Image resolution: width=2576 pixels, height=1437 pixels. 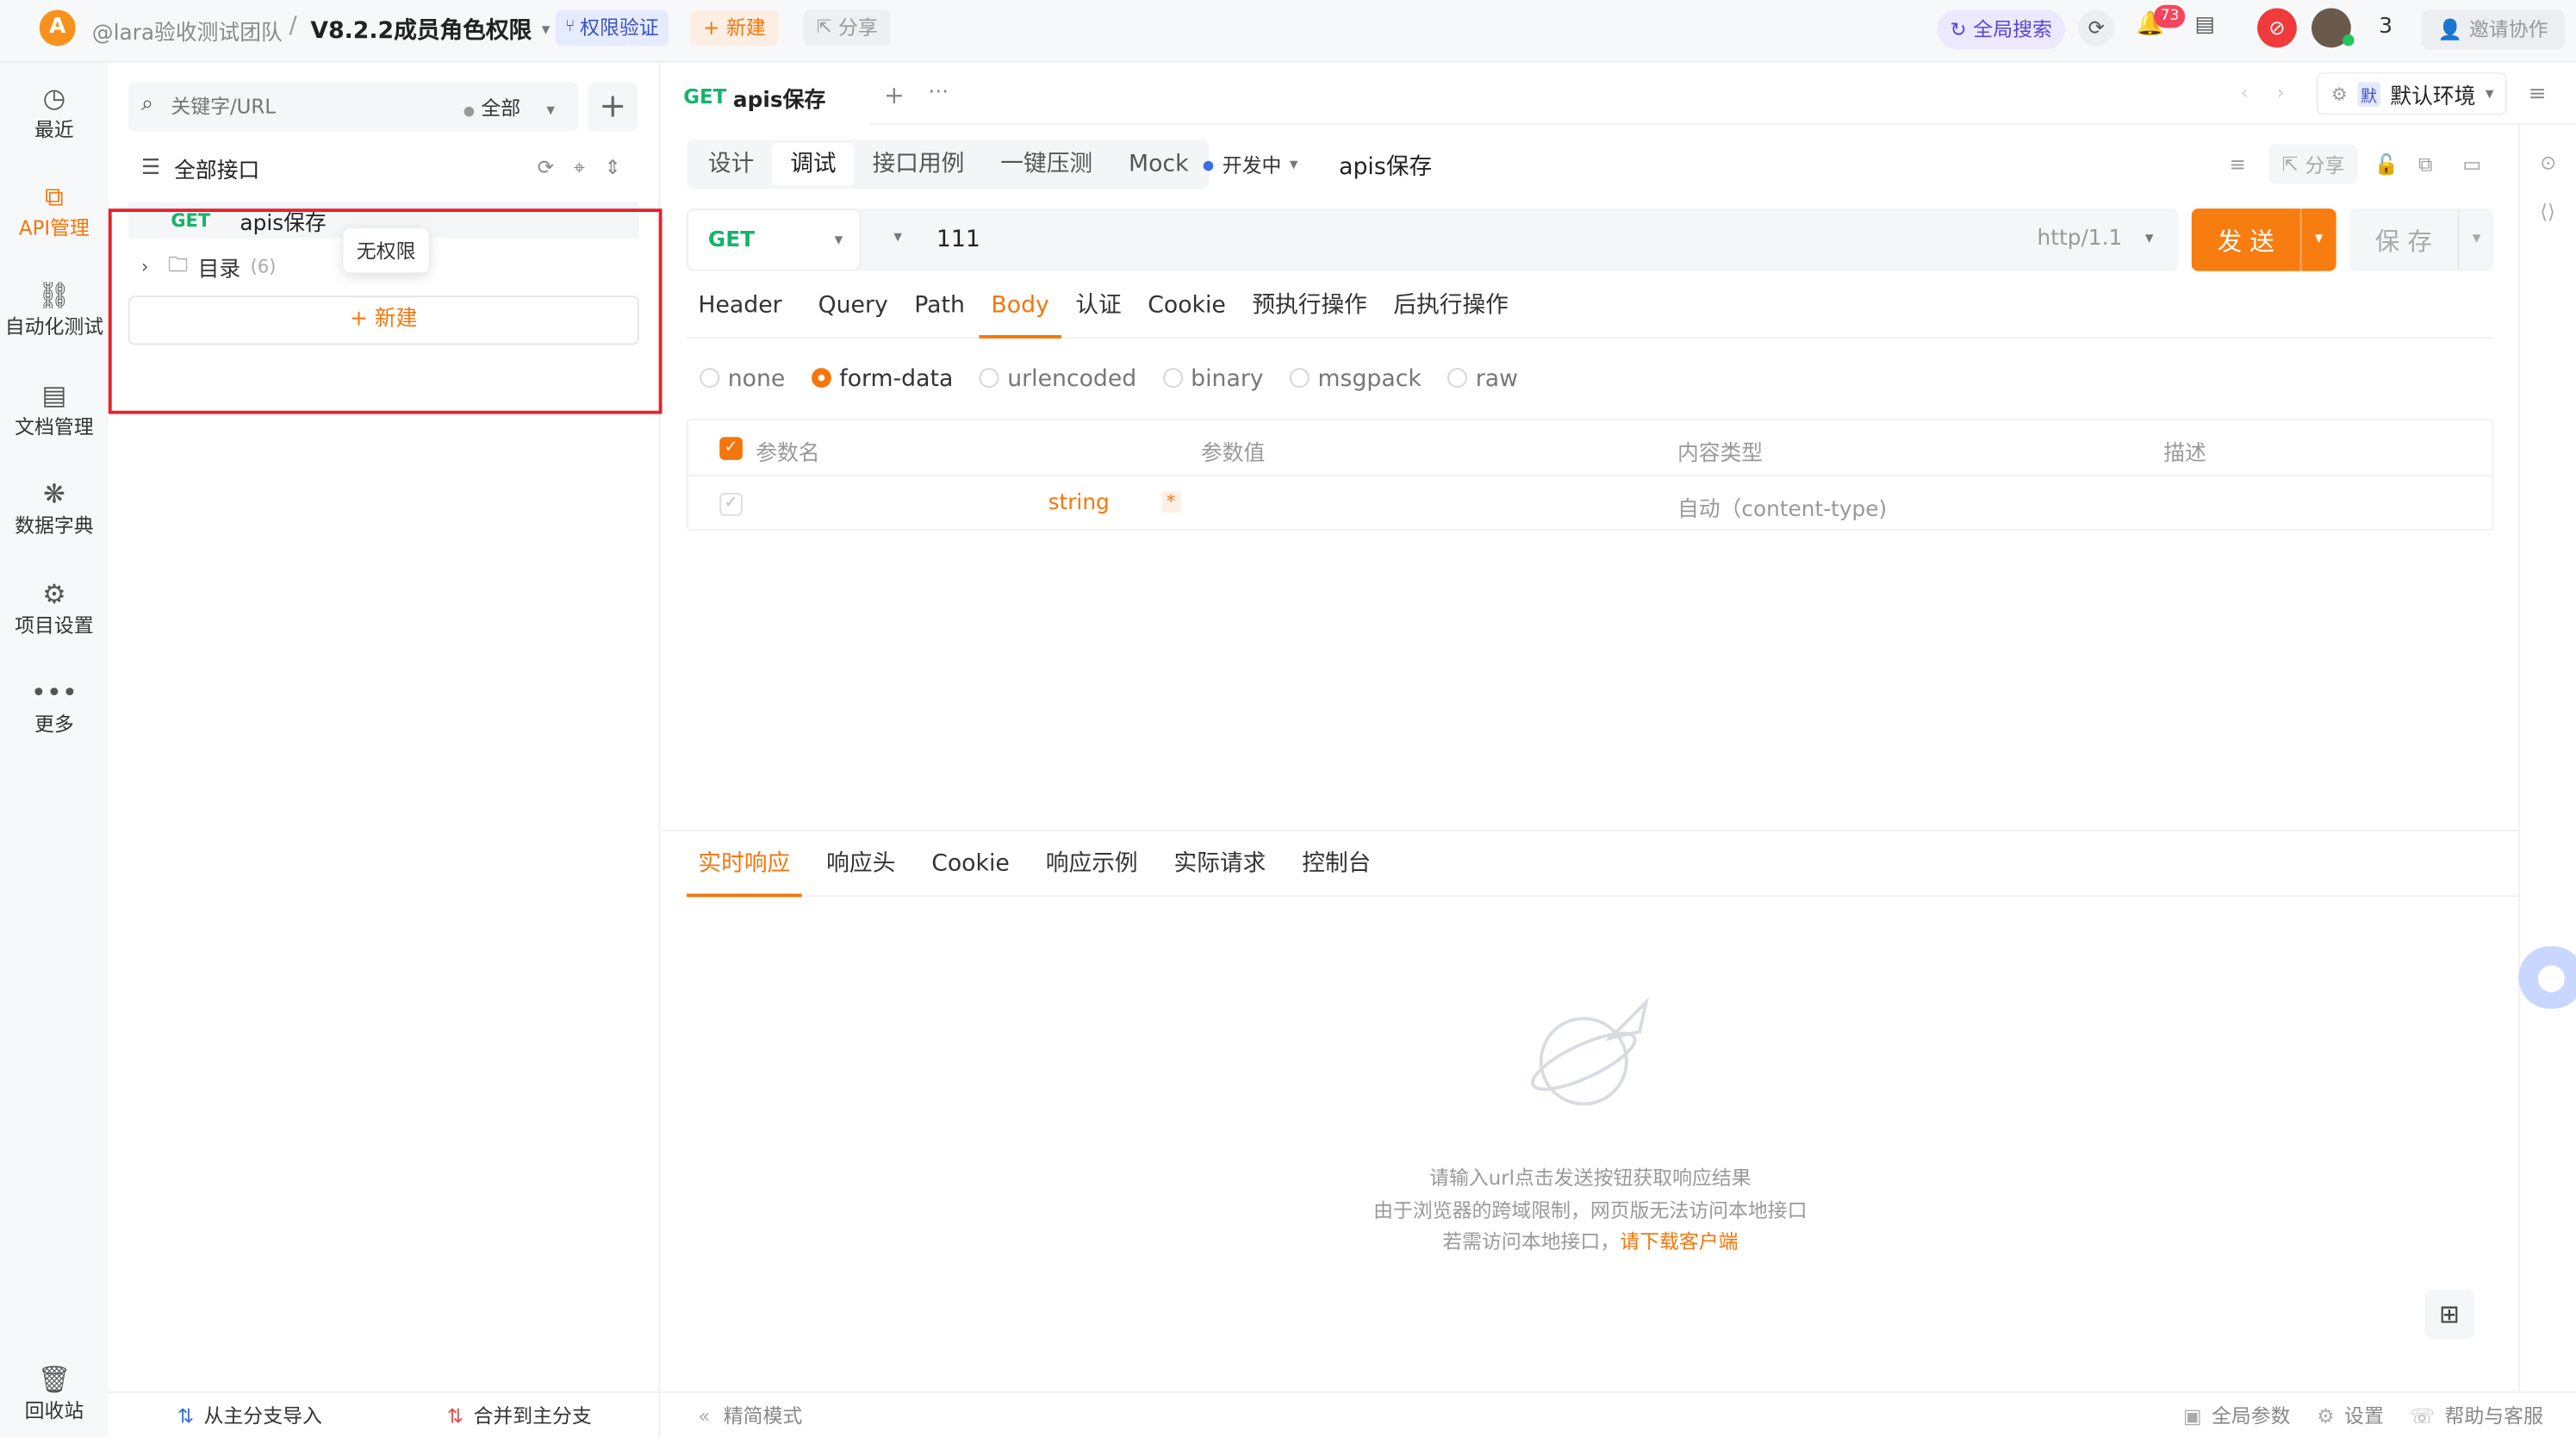 What do you see at coordinates (55, 707) in the screenshot?
I see `rail-item-more: ••• 更多` at bounding box center [55, 707].